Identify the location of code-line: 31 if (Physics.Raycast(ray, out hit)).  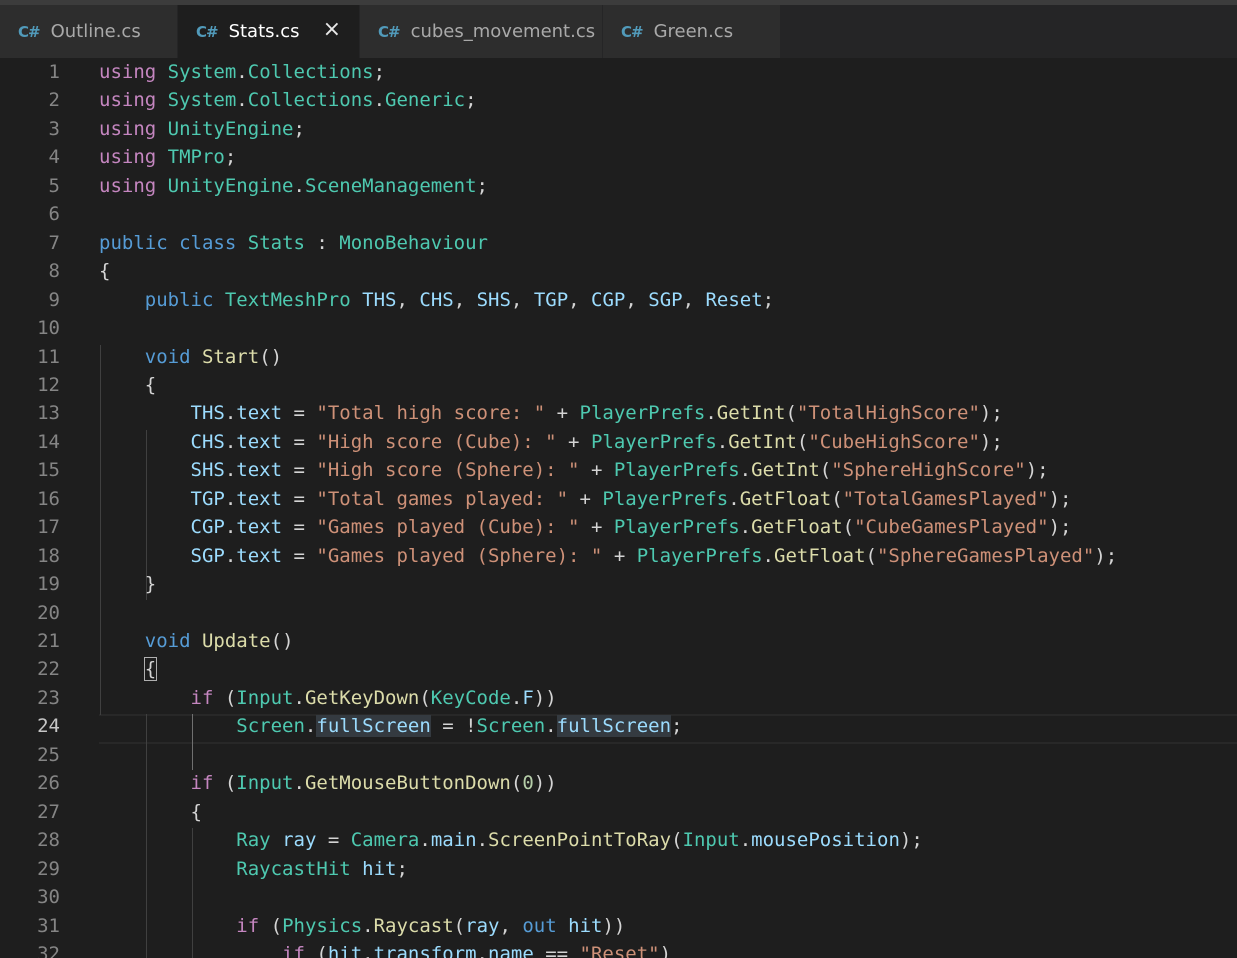
(618, 926).